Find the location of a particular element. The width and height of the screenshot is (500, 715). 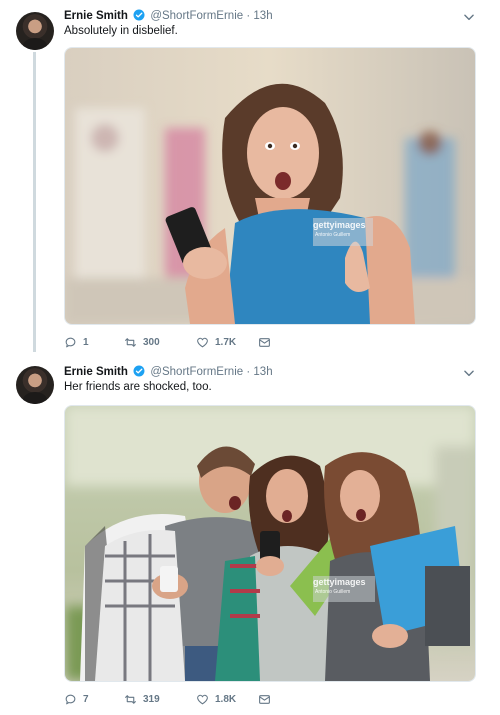

reply-button: 7 is located at coordinates (94, 699).